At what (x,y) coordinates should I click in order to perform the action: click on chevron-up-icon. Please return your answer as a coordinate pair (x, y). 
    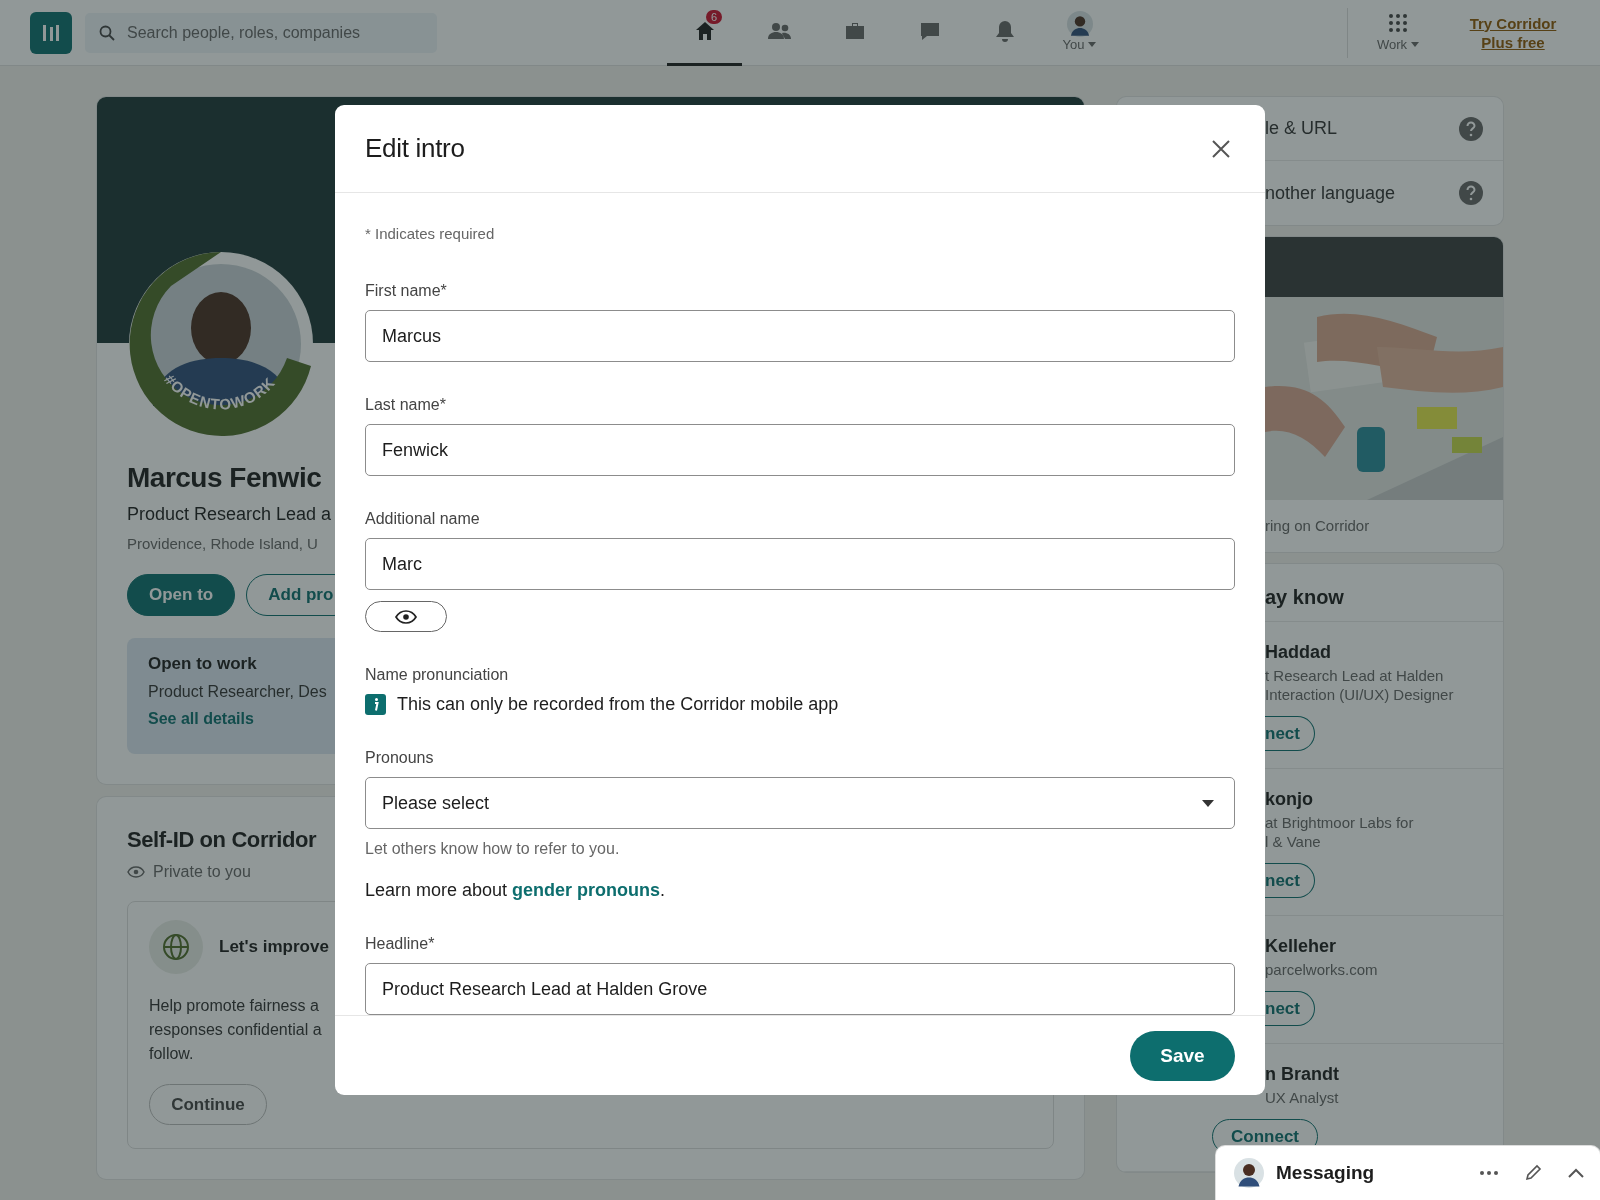
    Looking at the image, I should click on (1576, 1173).